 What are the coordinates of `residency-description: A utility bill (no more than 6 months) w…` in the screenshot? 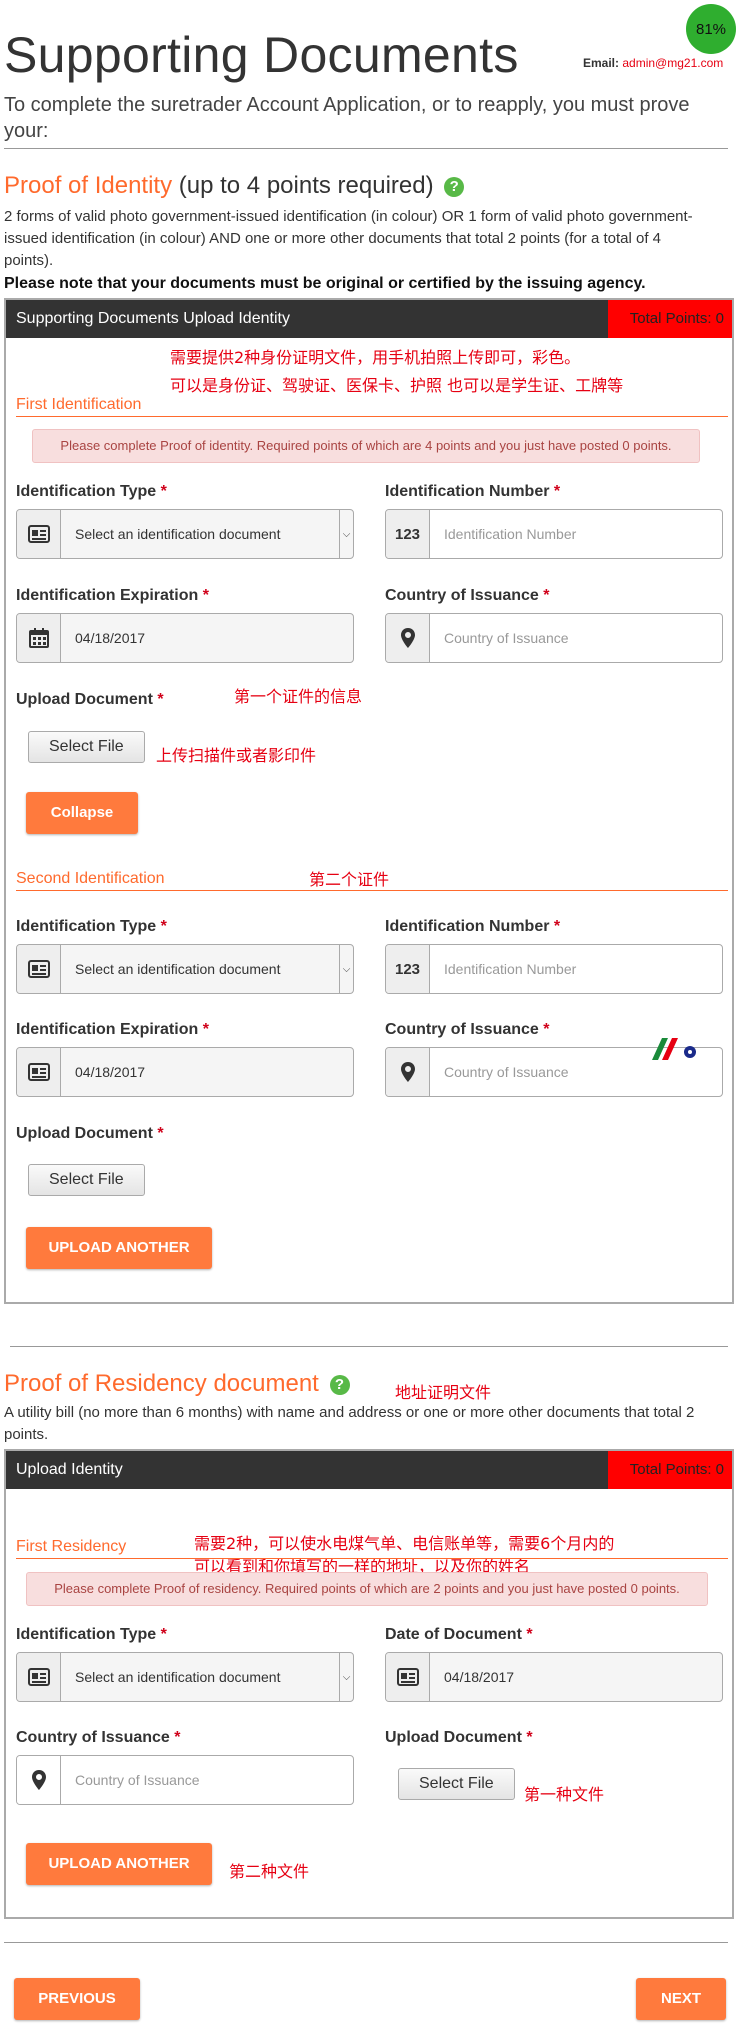 It's located at (349, 1423).